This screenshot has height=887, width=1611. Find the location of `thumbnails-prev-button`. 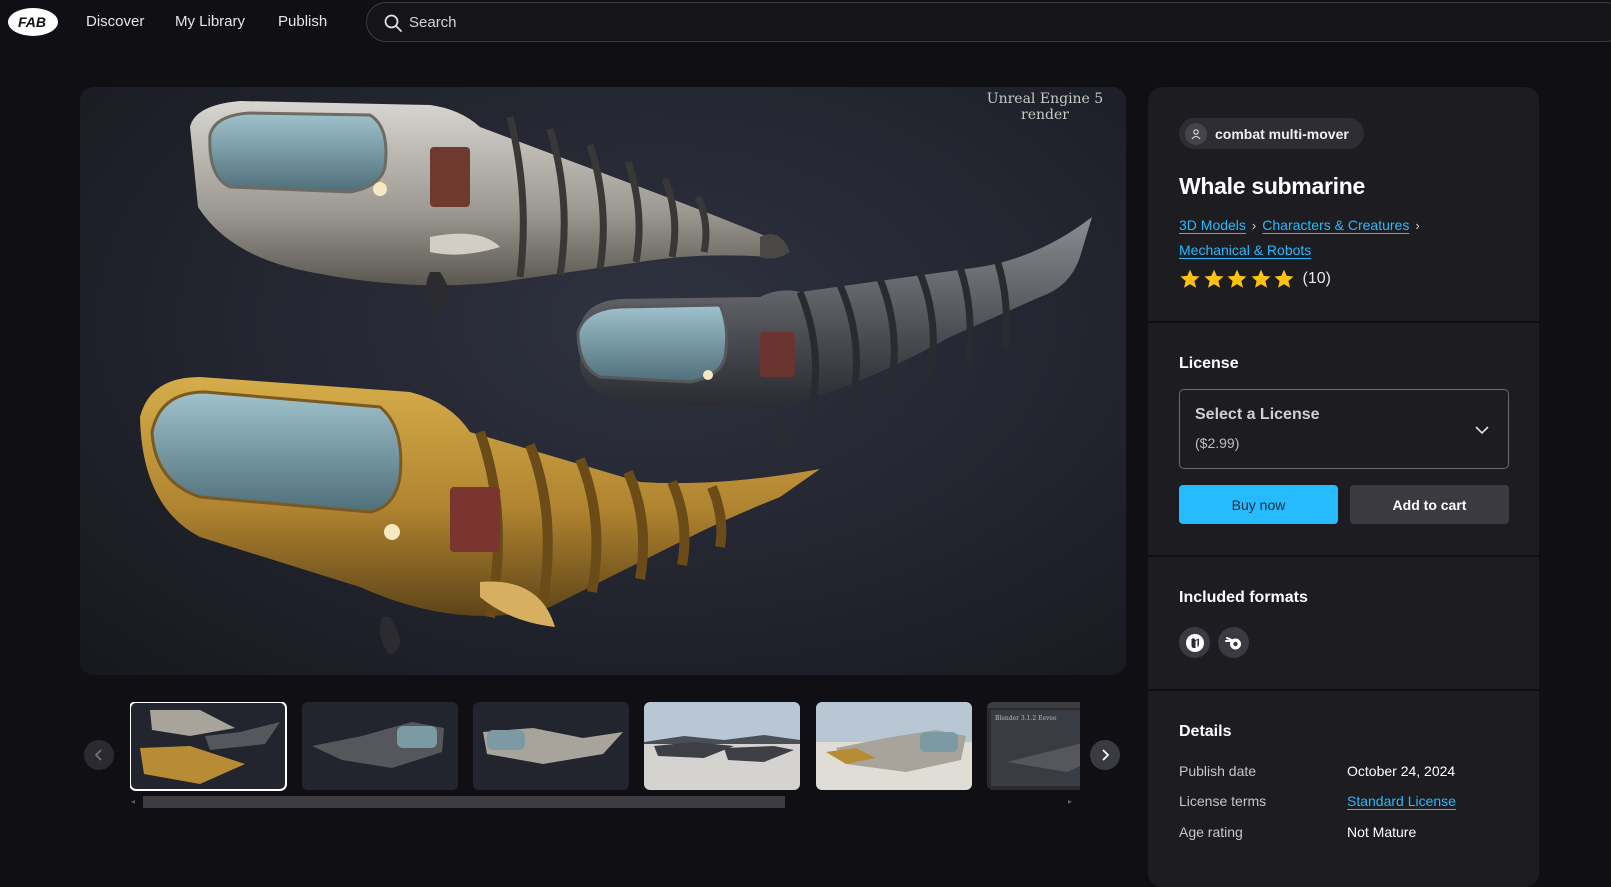

thumbnails-prev-button is located at coordinates (99, 755).